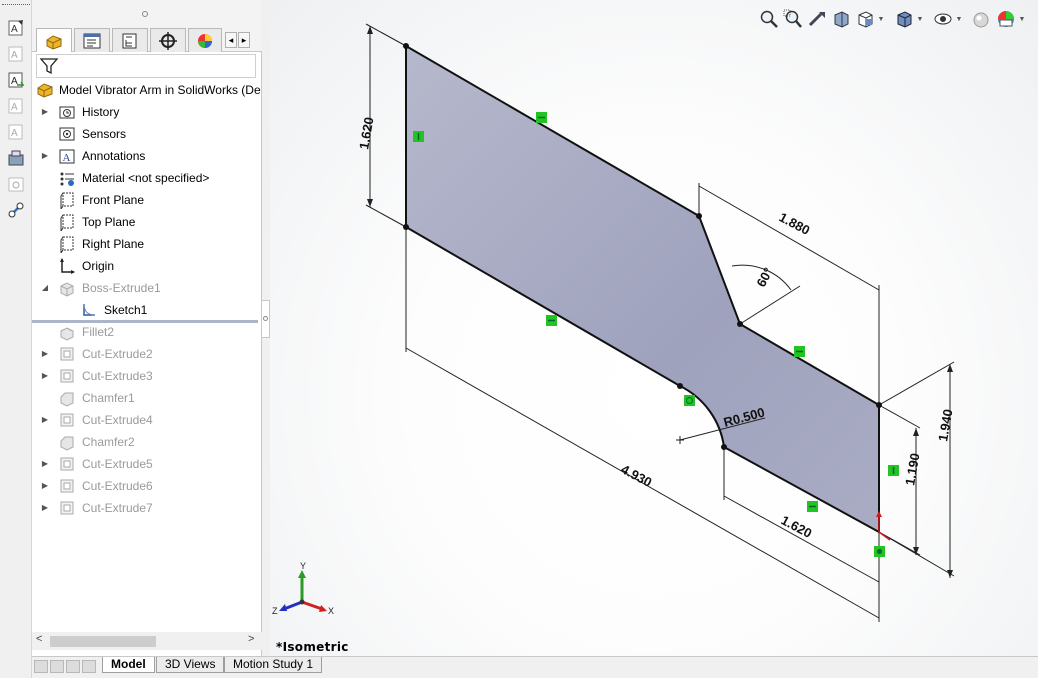 The height and width of the screenshot is (678, 1038). I want to click on zoom-to-area-icon, so click(793, 19).